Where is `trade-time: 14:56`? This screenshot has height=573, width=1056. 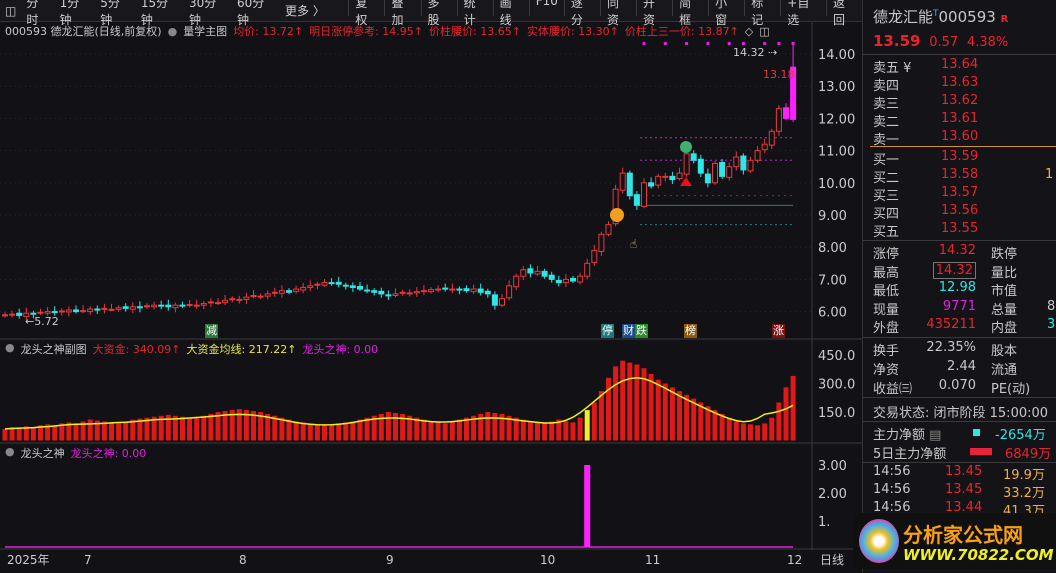 trade-time: 14:56 is located at coordinates (892, 489).